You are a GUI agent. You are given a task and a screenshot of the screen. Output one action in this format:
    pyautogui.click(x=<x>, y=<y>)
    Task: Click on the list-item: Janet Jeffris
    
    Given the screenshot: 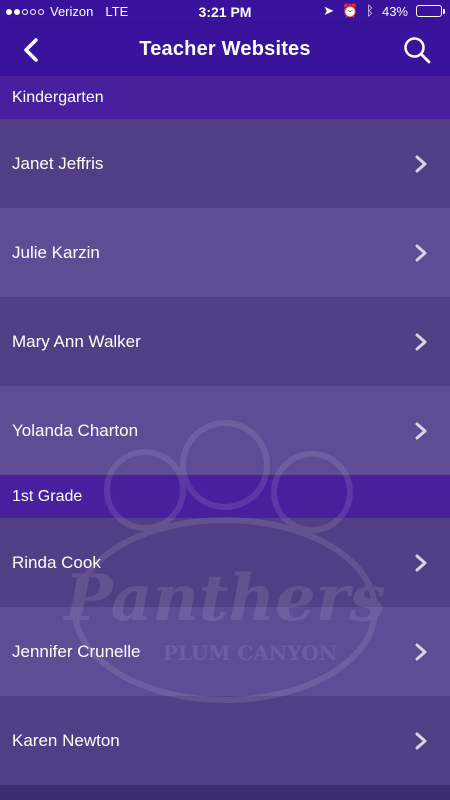 What is the action you would take?
    pyautogui.click(x=225, y=163)
    